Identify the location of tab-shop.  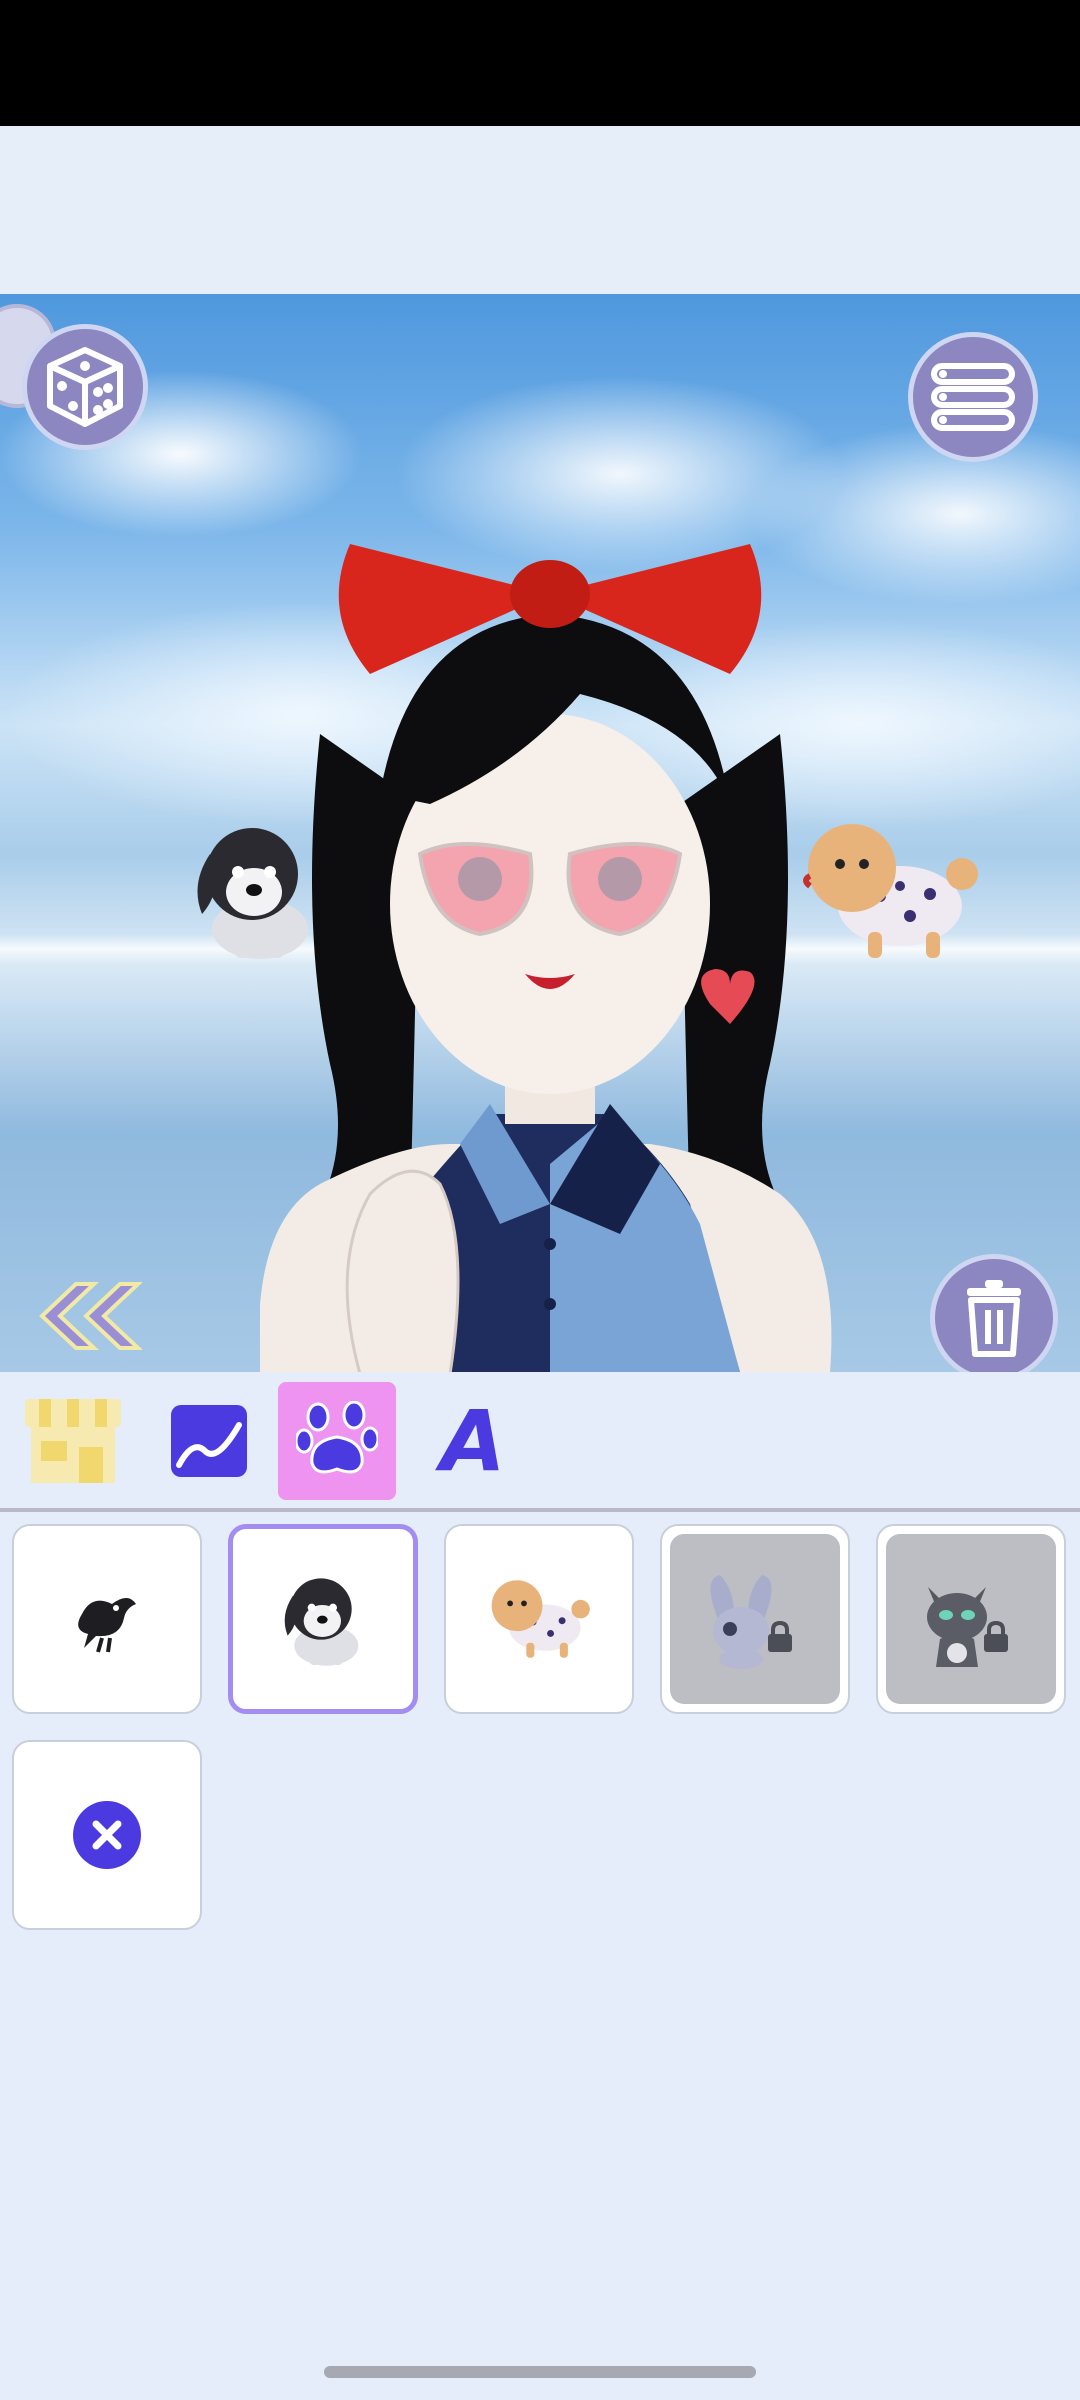
(73, 1441).